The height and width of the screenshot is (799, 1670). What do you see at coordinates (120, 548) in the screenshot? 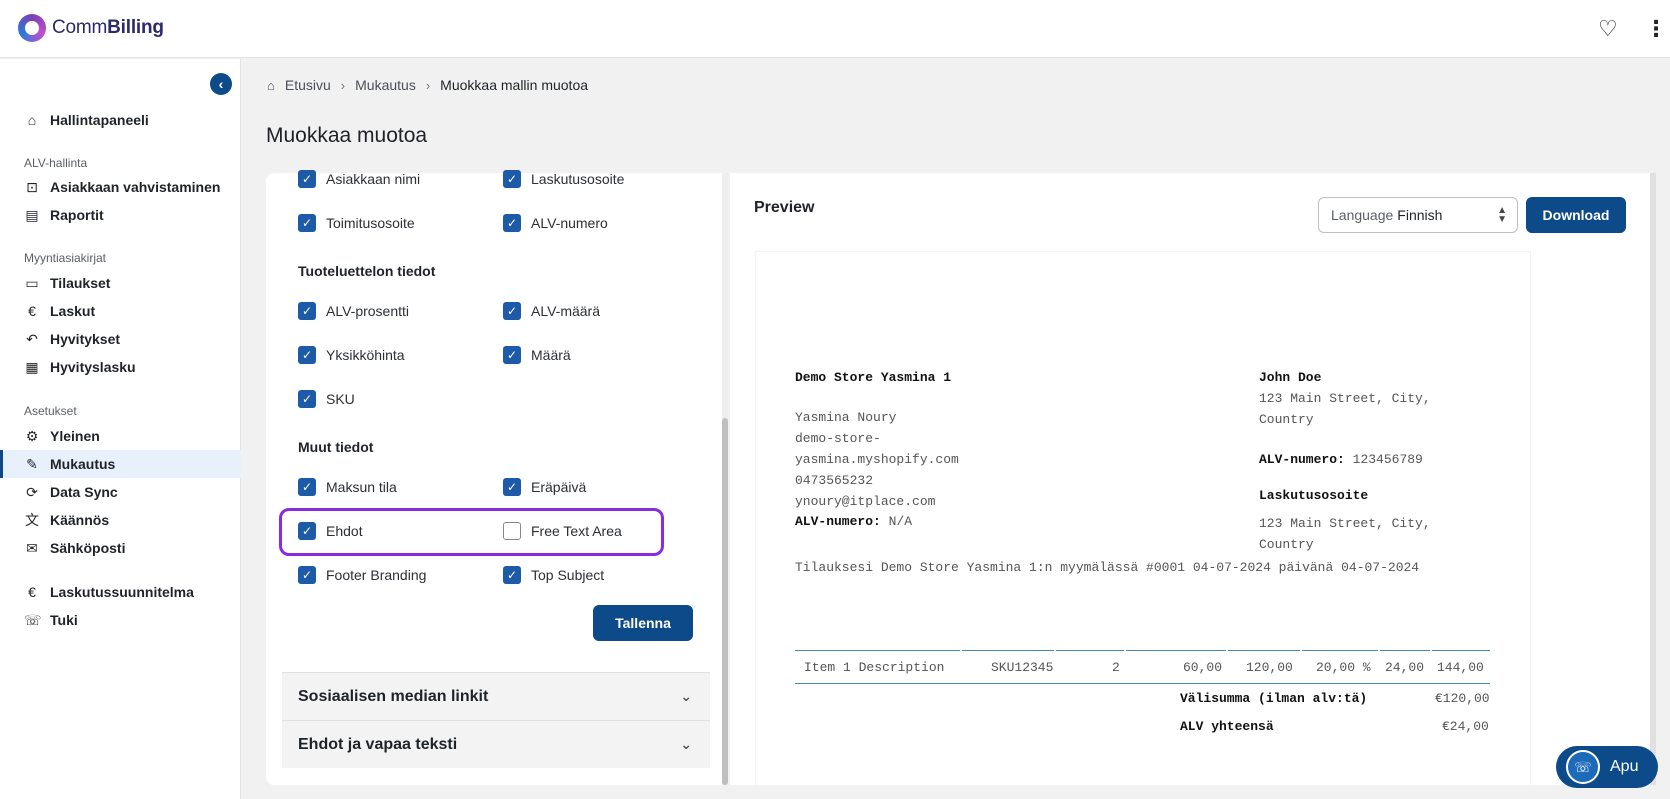
I see `sidebar-item-email: ✉ Sähköposti` at bounding box center [120, 548].